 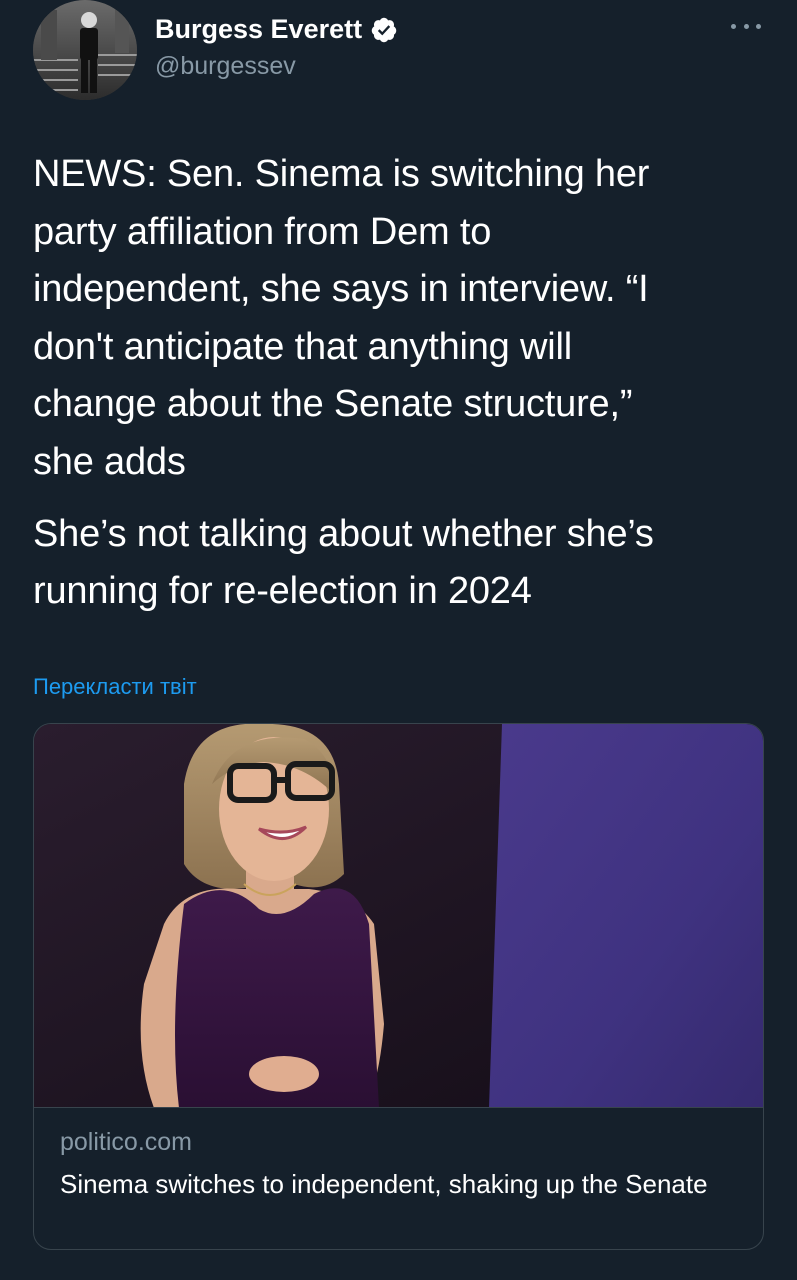 What do you see at coordinates (115, 687) in the screenshot?
I see `translate-tweet-link: Перекласти твіт` at bounding box center [115, 687].